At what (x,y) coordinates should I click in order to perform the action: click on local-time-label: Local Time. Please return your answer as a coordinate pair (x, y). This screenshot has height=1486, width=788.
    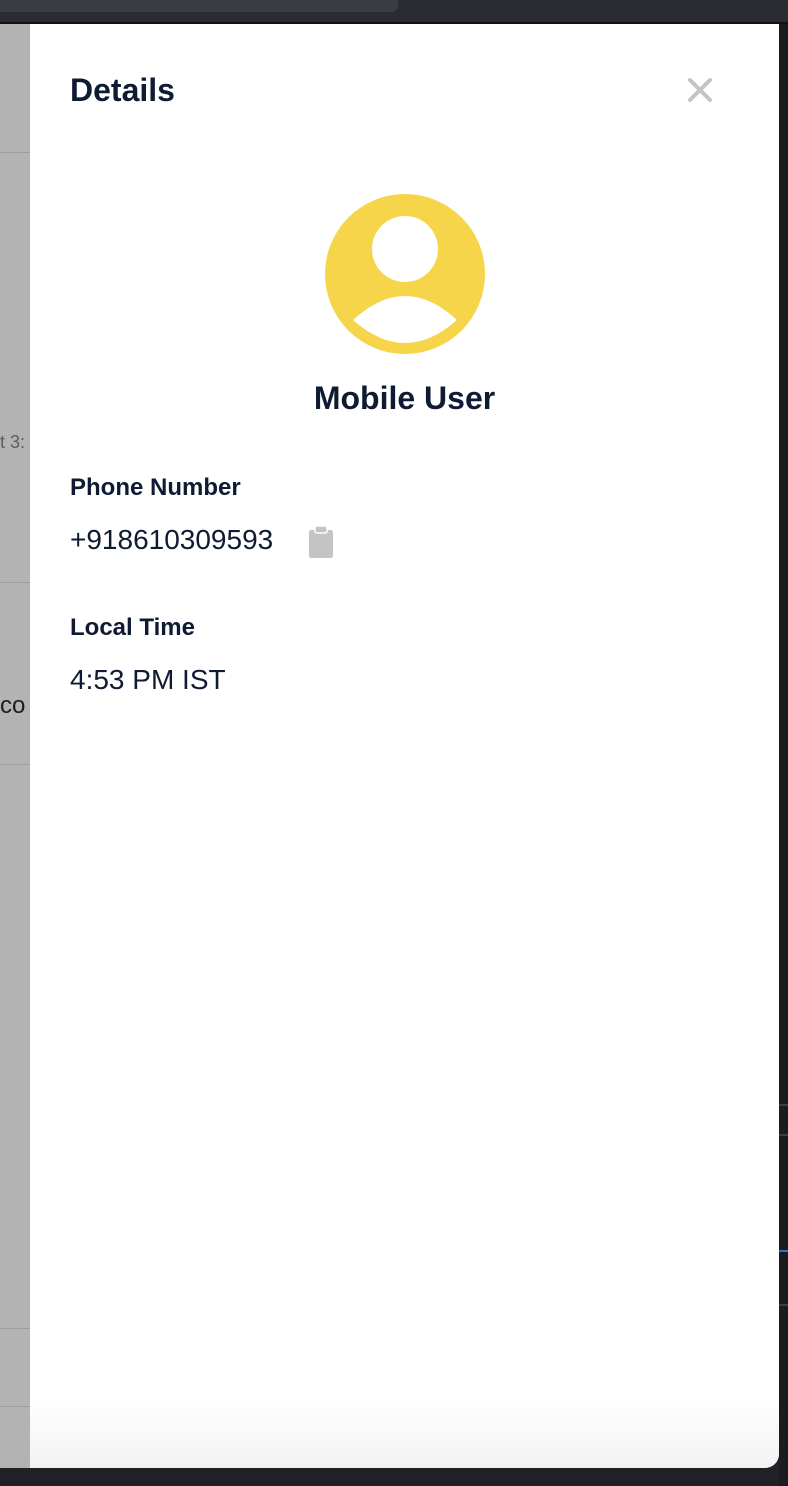
    Looking at the image, I should click on (132, 627).